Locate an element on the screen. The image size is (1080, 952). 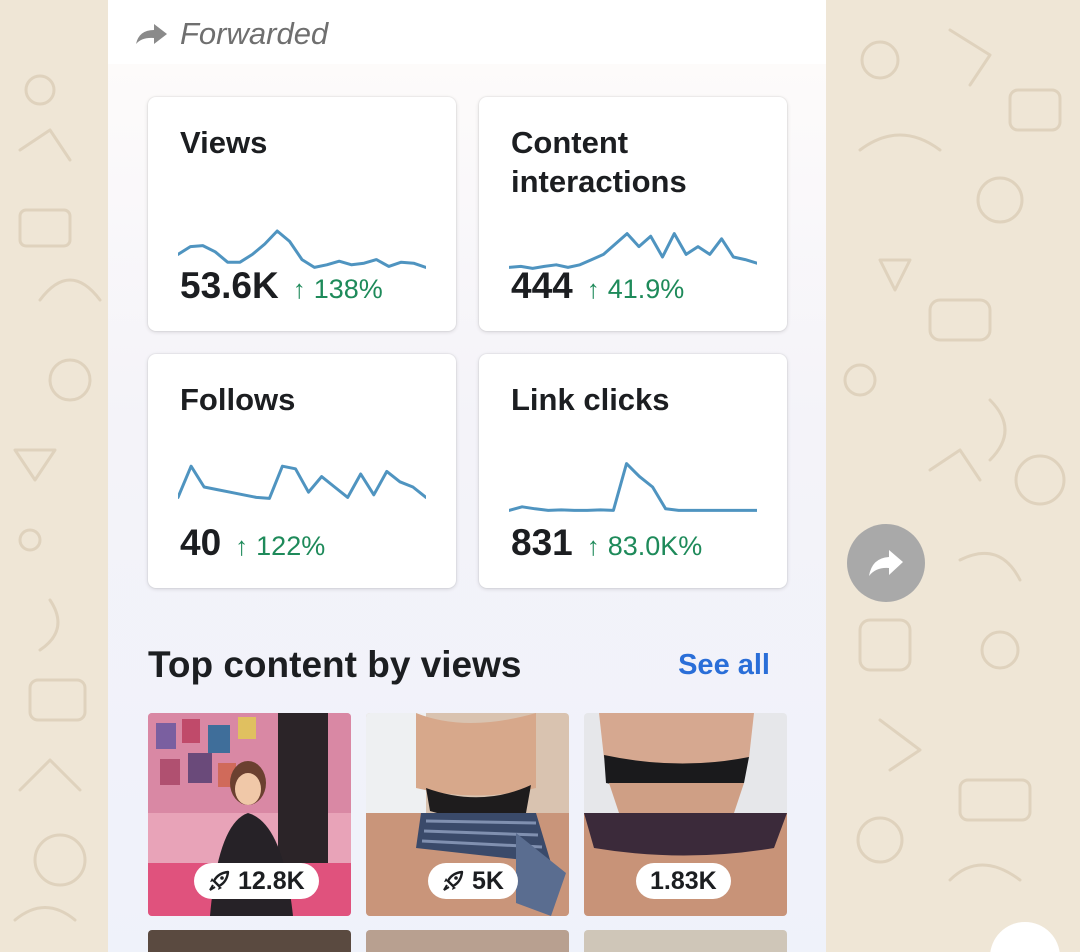
view-count: 12.8K is located at coordinates (271, 880).